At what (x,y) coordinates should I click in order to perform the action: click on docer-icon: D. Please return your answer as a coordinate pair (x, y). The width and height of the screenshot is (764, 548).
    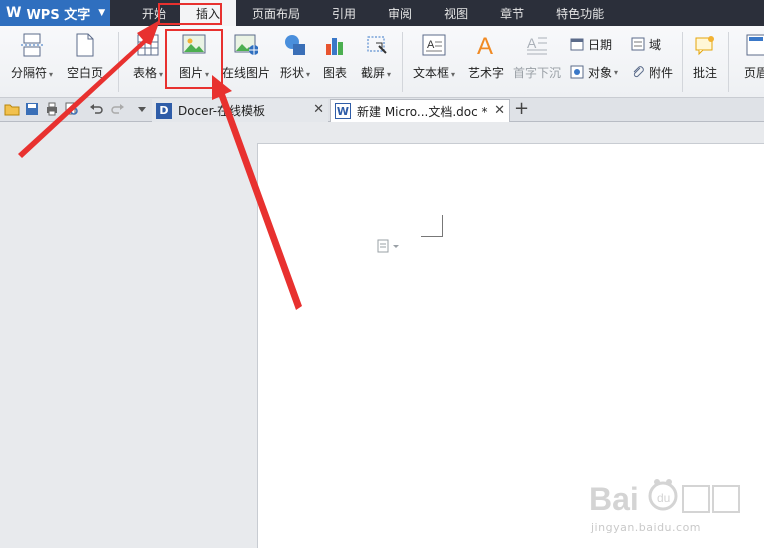
    Looking at the image, I should click on (164, 110).